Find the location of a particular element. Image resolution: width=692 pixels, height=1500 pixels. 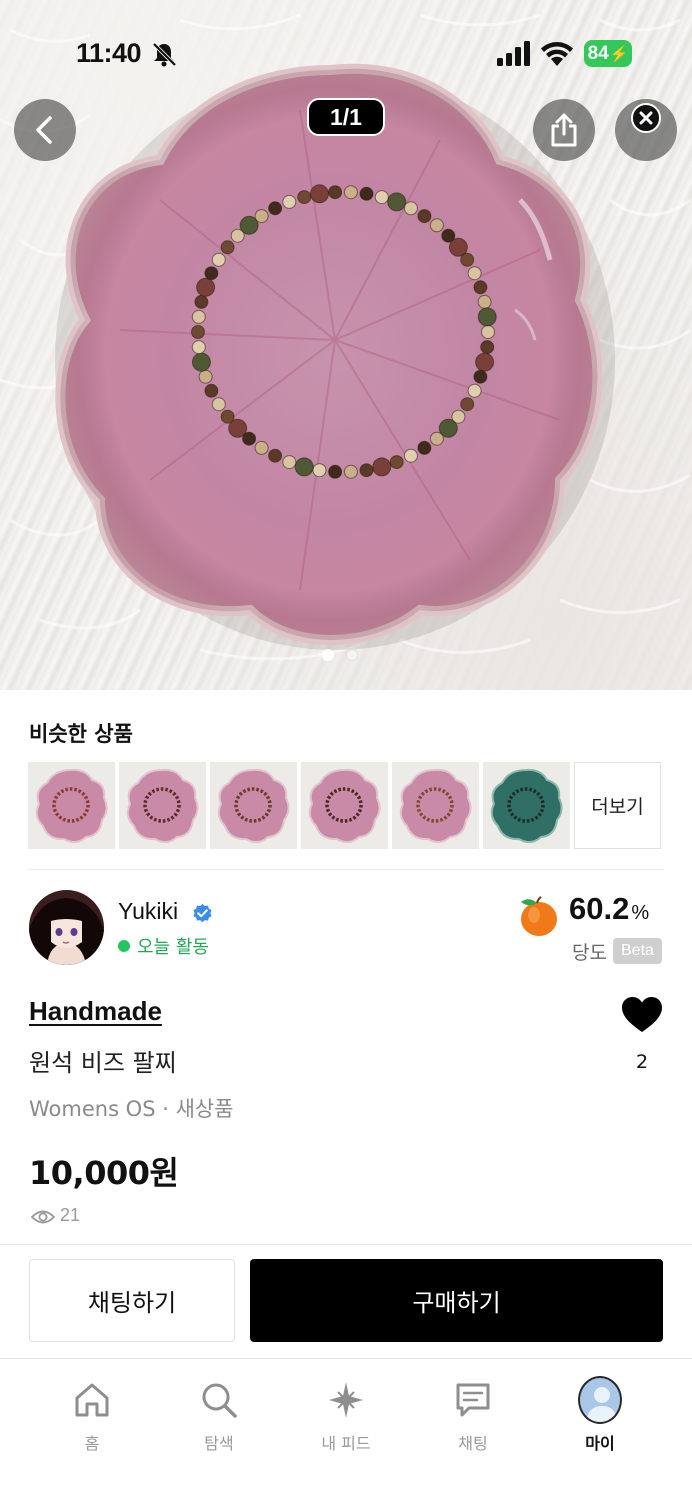

tab-my: 마이 is located at coordinates (600, 1415).